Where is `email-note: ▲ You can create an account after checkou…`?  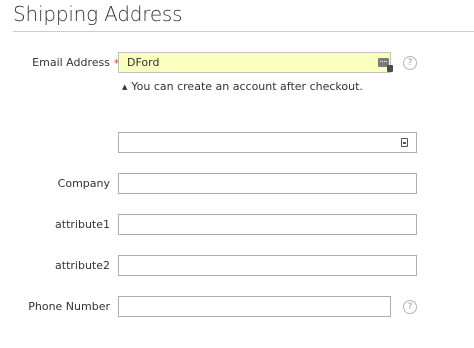
email-note: ▲ You can create an account after checkou… is located at coordinates (242, 87).